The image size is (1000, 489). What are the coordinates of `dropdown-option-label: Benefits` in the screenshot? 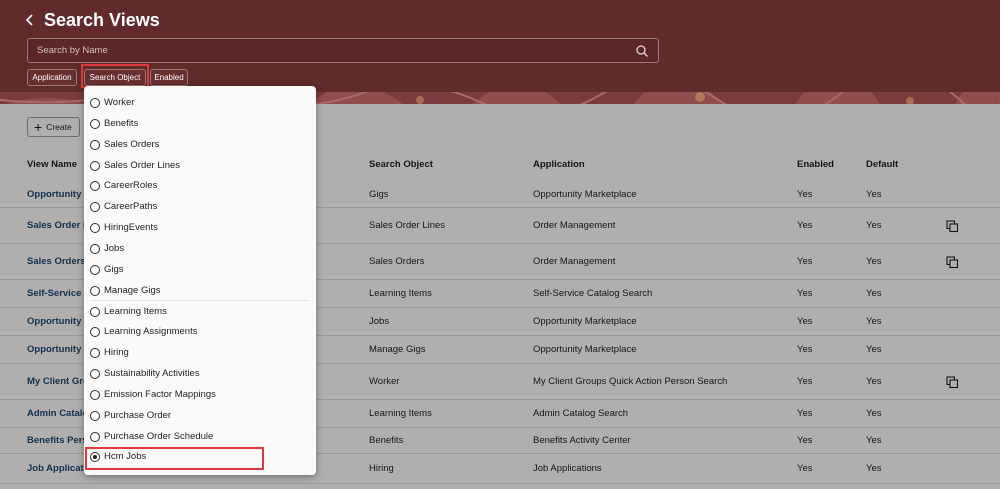 It's located at (121, 123).